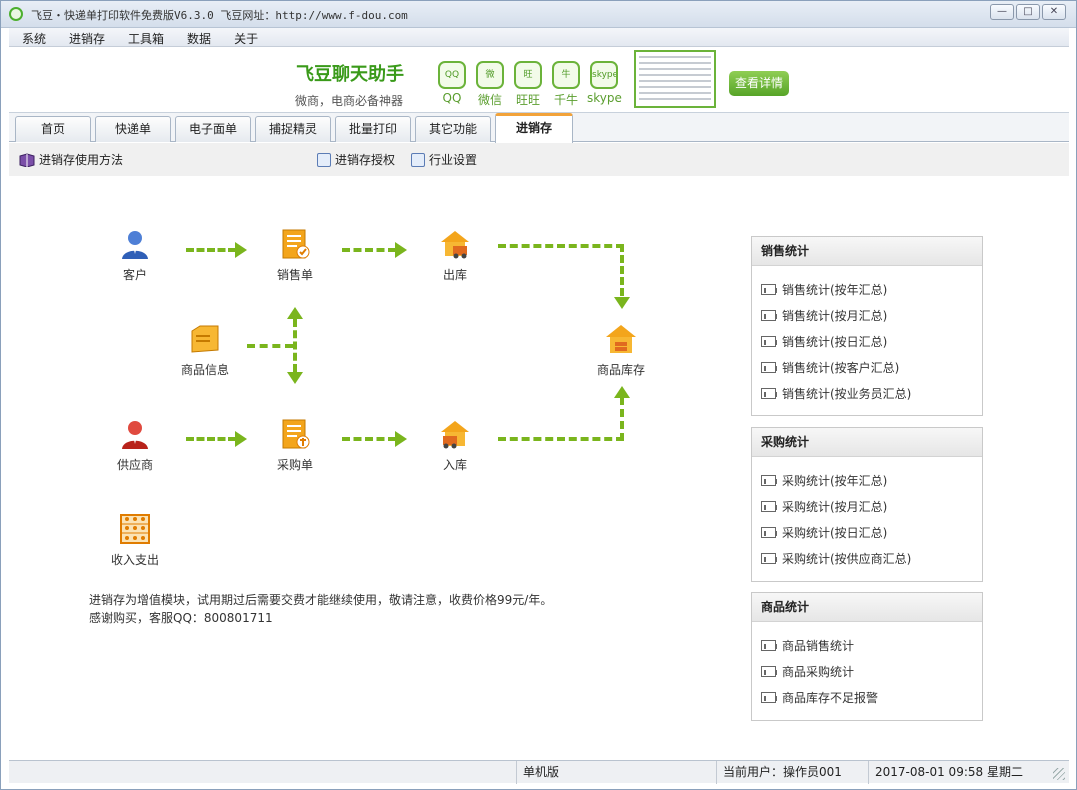  What do you see at coordinates (135, 255) in the screenshot?
I see `customer-node: 客户` at bounding box center [135, 255].